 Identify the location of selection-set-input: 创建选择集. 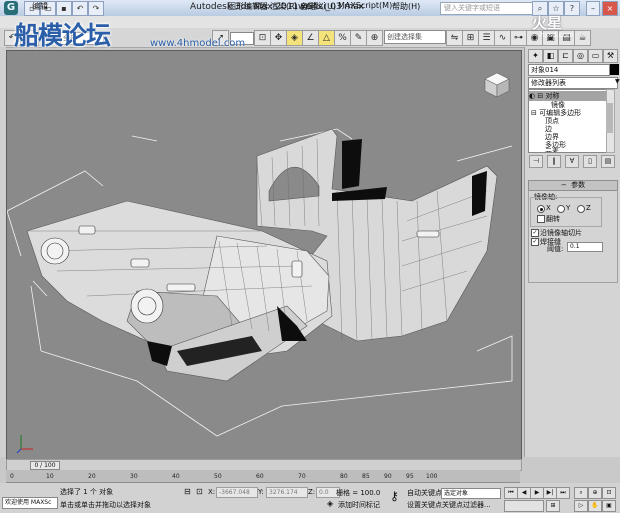
(415, 37).